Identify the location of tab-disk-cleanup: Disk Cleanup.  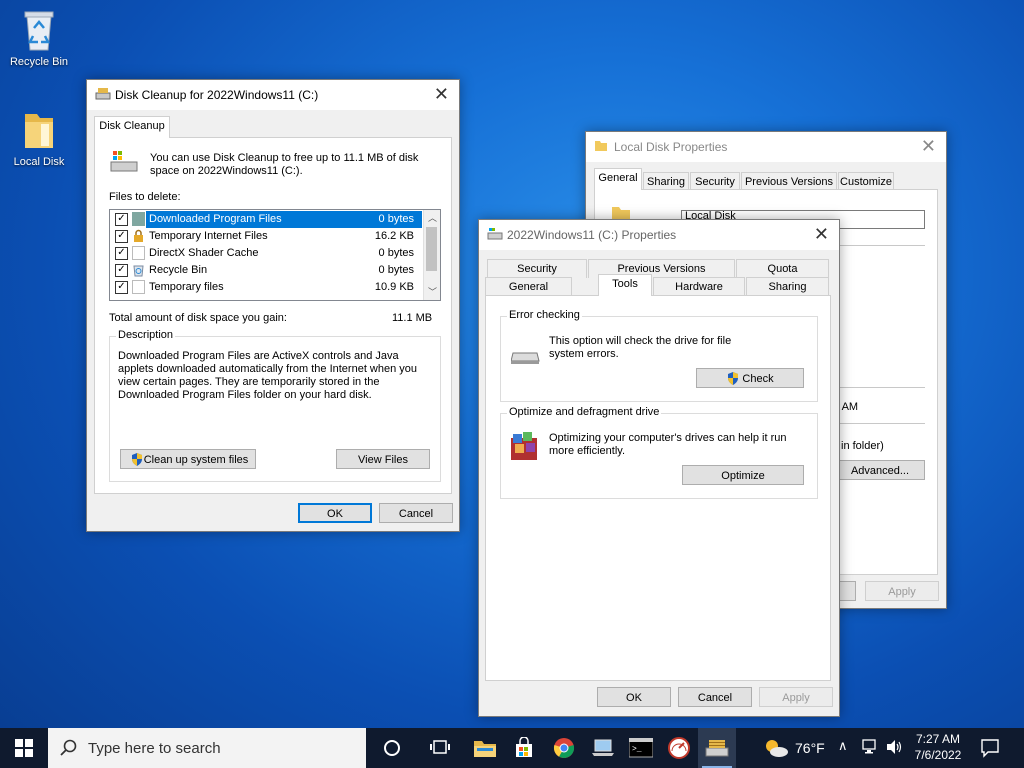
(132, 127).